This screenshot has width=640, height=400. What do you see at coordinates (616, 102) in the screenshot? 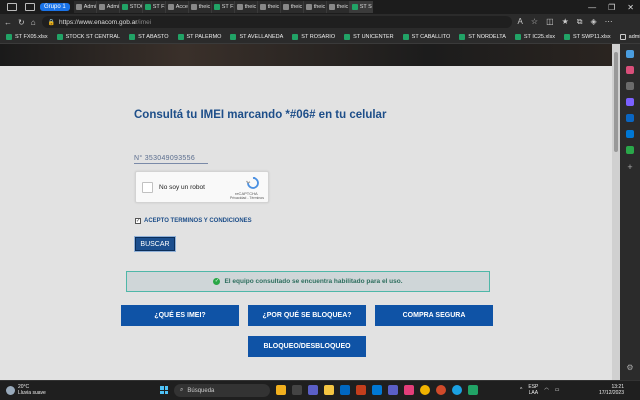
I see `scrollbar-thumb` at bounding box center [616, 102].